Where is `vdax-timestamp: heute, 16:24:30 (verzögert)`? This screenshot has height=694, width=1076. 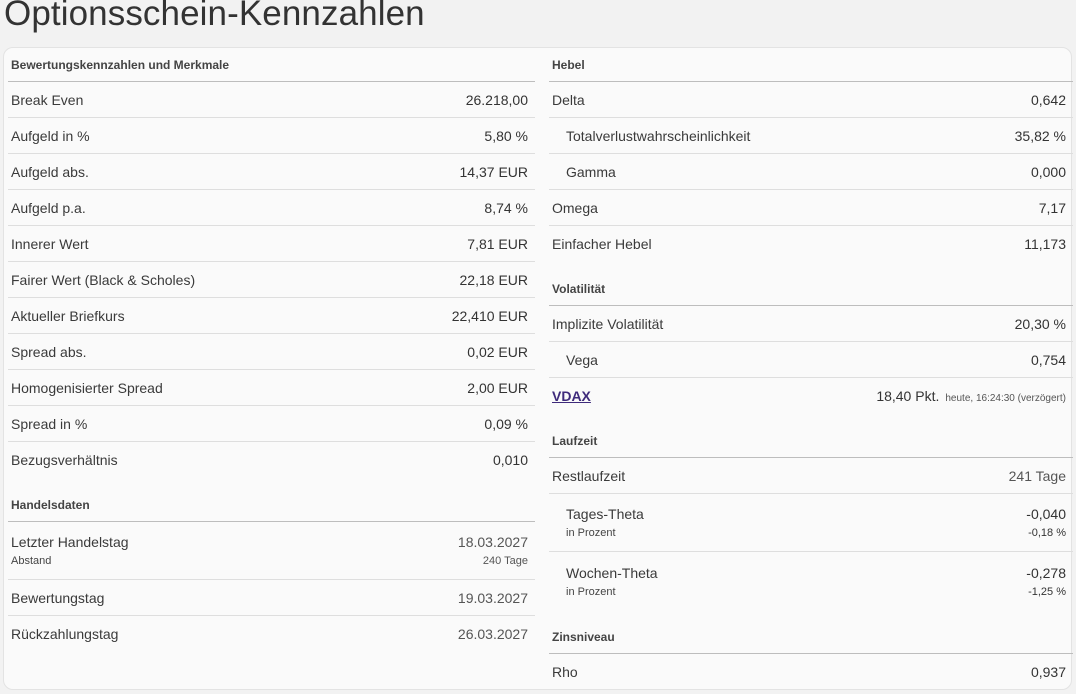 vdax-timestamp: heute, 16:24:30 (verzögert) is located at coordinates (1005, 398).